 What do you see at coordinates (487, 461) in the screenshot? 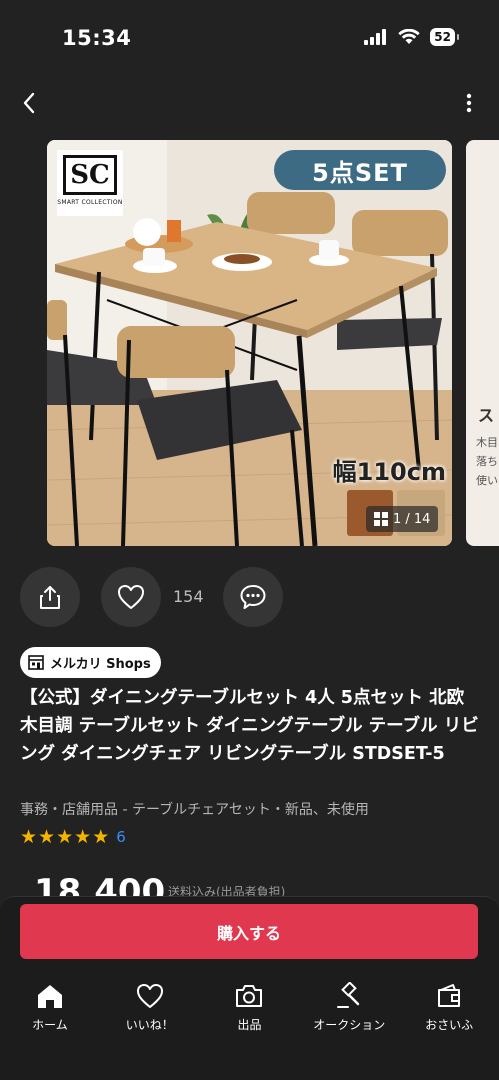
I see `peek-line: 落ち` at bounding box center [487, 461].